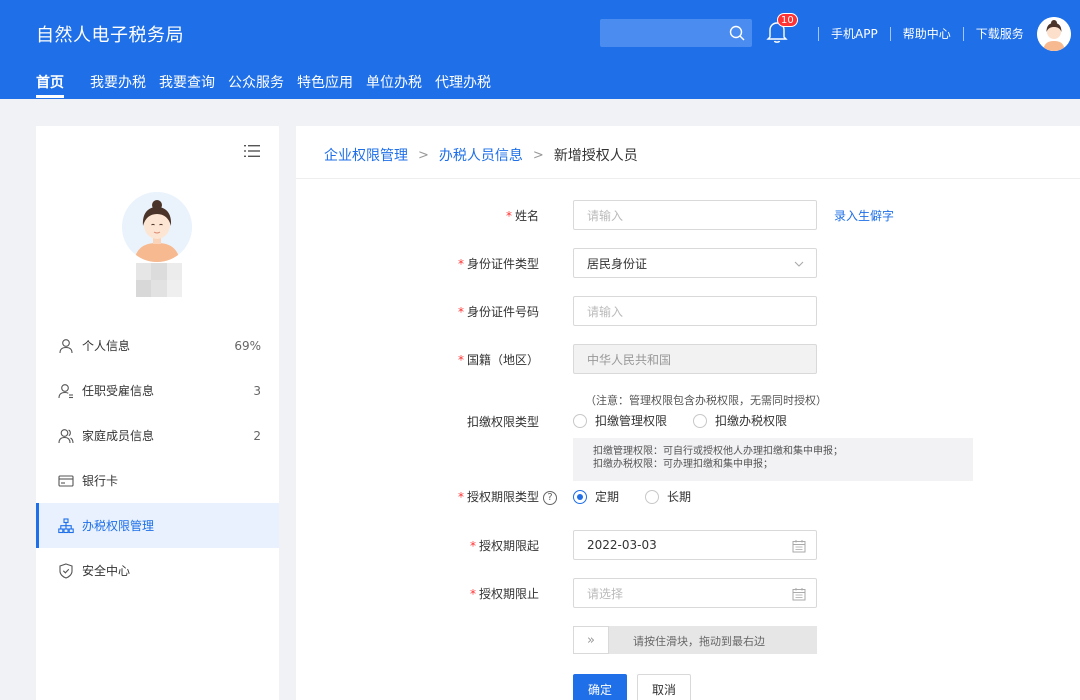 The height and width of the screenshot is (700, 1080). Describe the element at coordinates (463, 85) in the screenshot. I see `nav-agent-tax: 代理办税` at that location.